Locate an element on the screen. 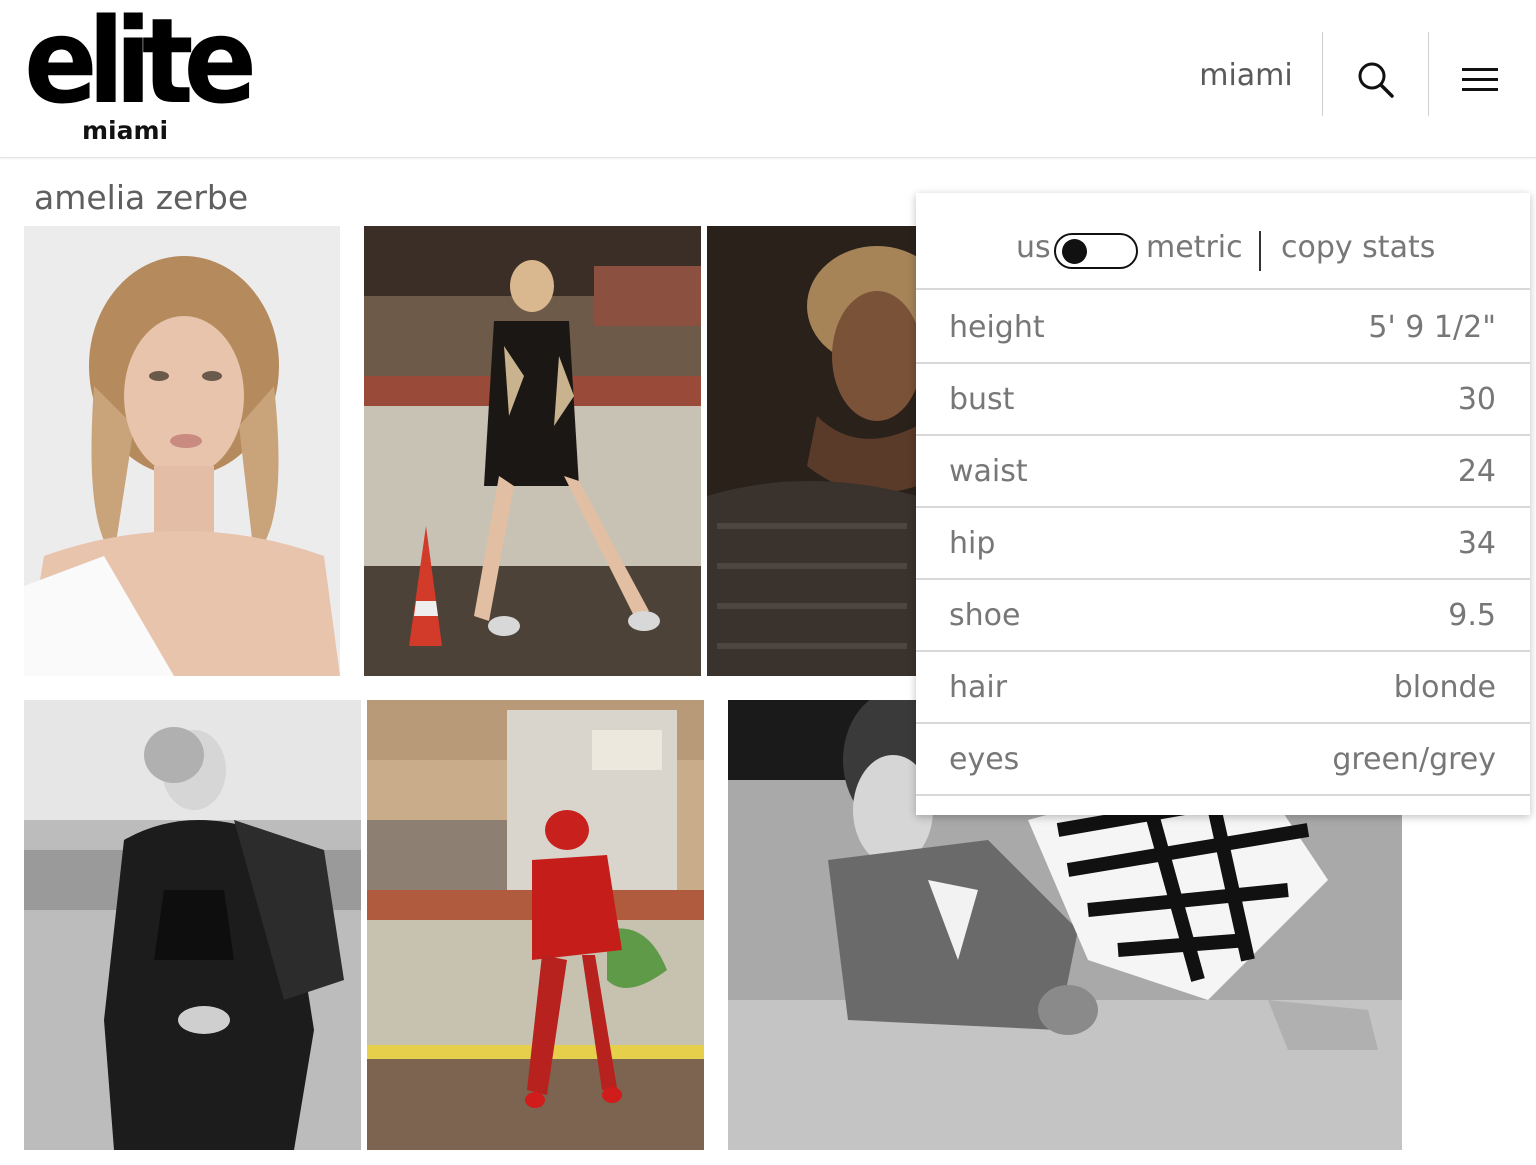 The width and height of the screenshot is (1536, 1165). stat-value: 30 is located at coordinates (1476, 399).